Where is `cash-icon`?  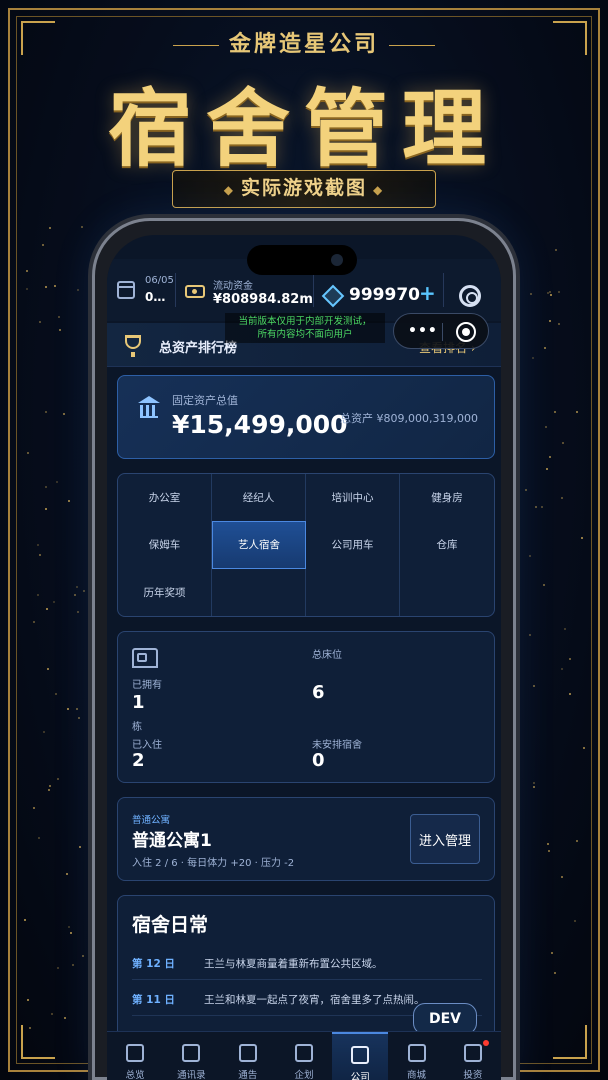 cash-icon is located at coordinates (195, 291).